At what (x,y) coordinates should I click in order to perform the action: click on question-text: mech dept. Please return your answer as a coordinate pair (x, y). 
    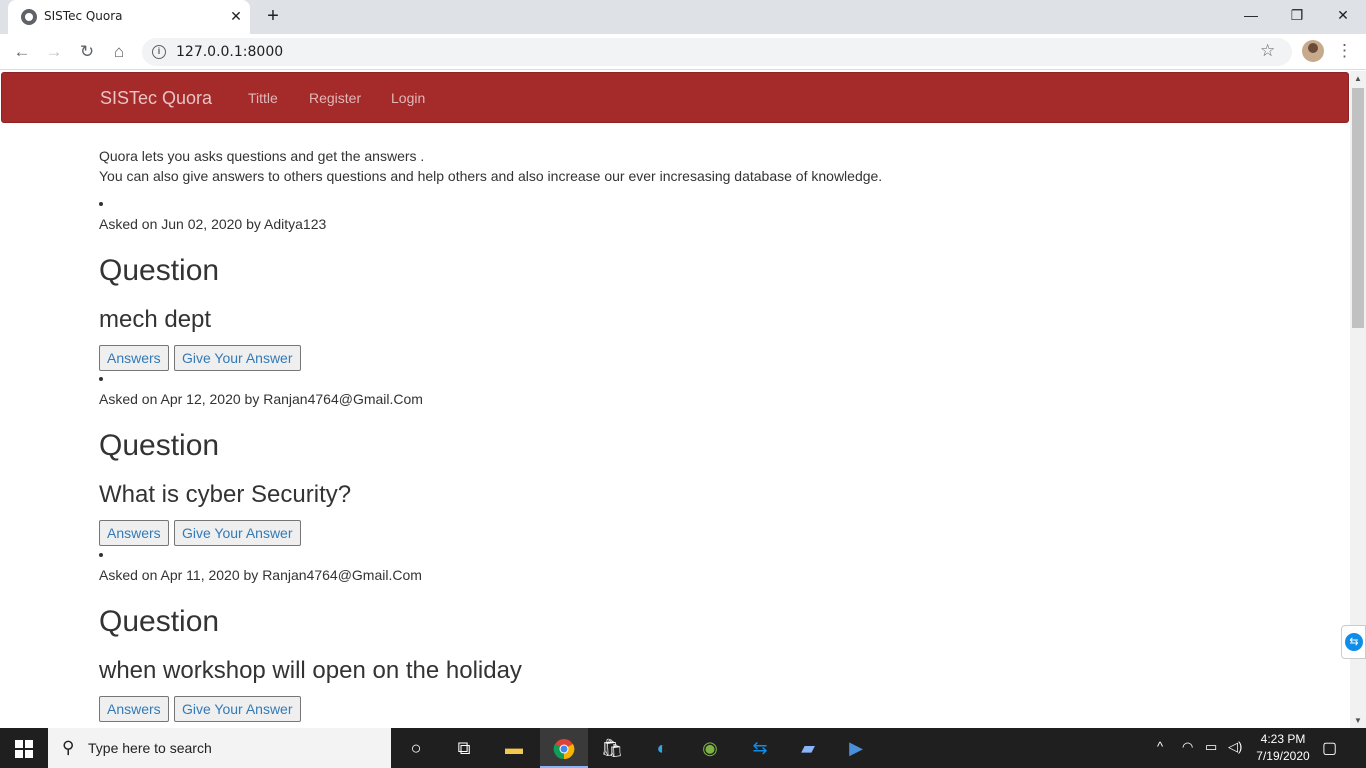
    Looking at the image, I should click on (155, 319).